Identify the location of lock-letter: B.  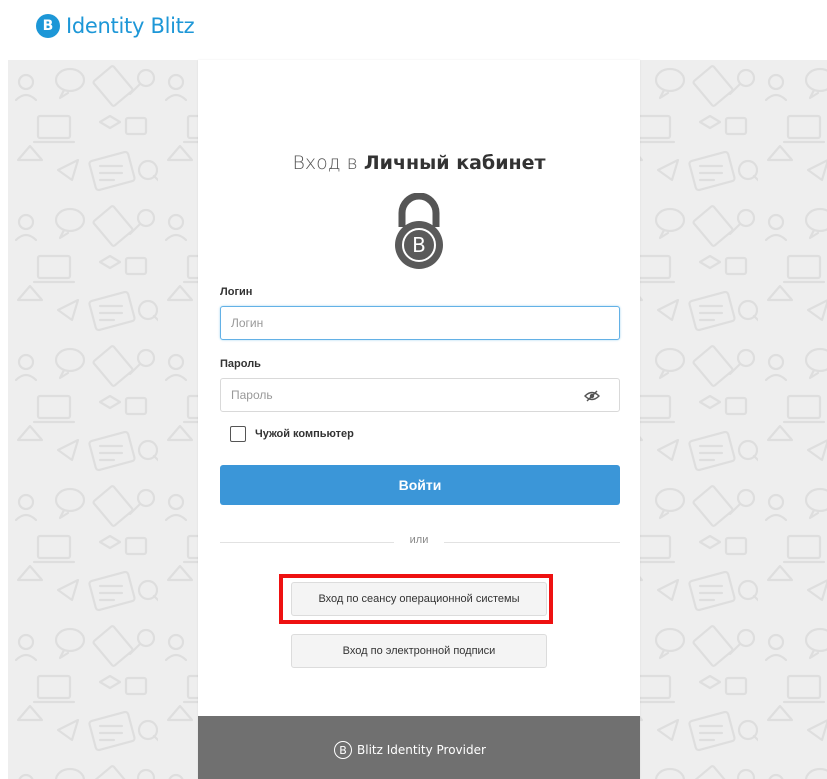
(419, 245).